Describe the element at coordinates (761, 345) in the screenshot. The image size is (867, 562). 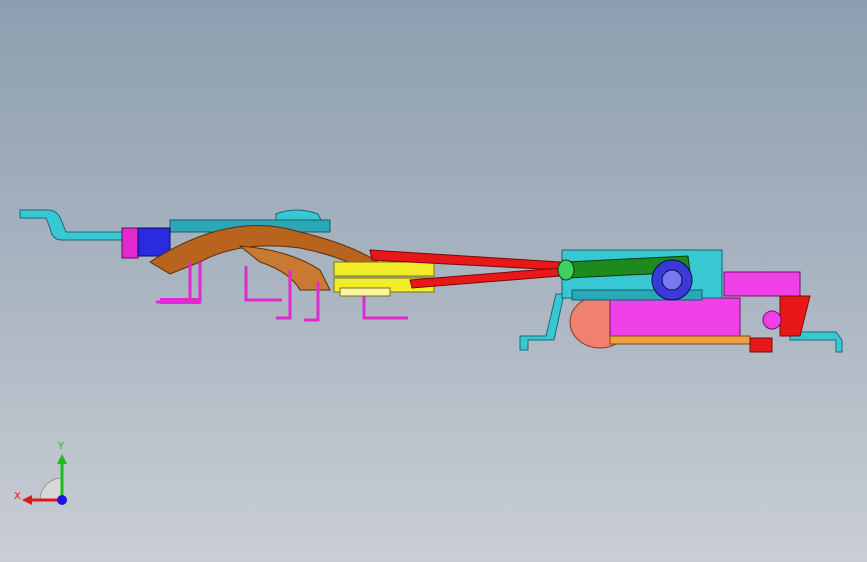
I see `red-stub` at that location.